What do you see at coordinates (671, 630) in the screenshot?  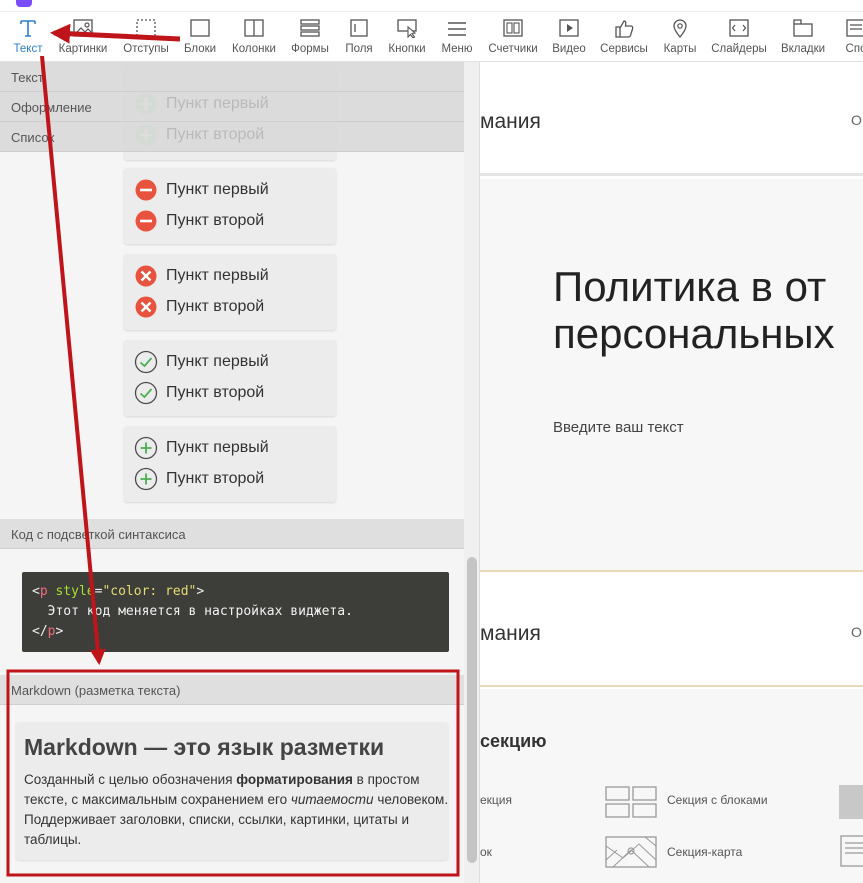 I see `preview-header-2: мания О` at bounding box center [671, 630].